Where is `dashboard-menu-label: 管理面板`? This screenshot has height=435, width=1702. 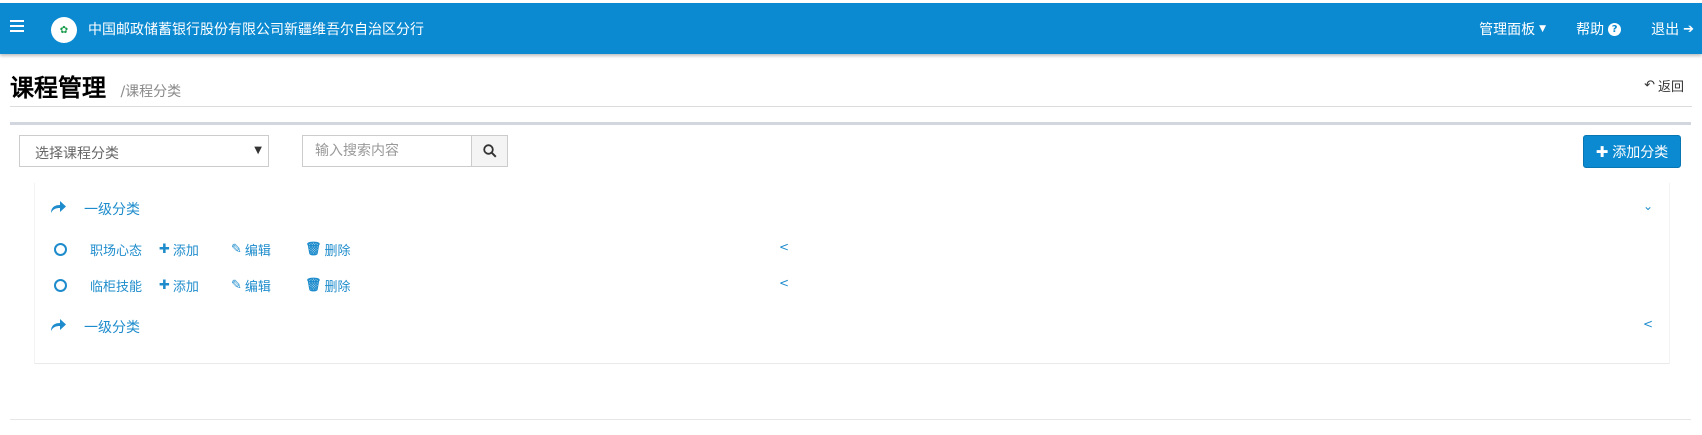
dashboard-menu-label: 管理面板 is located at coordinates (1507, 30).